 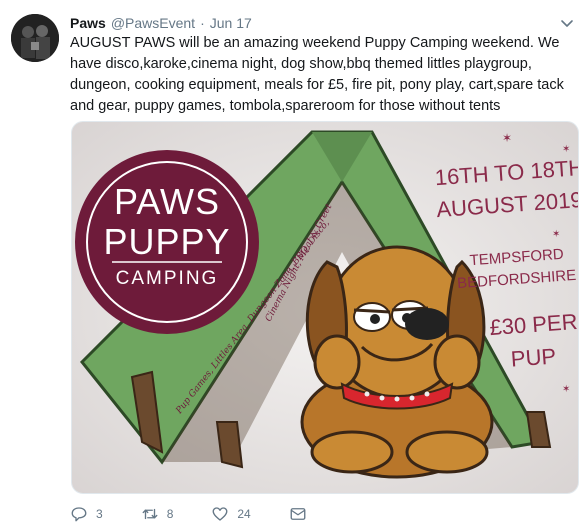 I want to click on like-button: 24, so click(x=231, y=514).